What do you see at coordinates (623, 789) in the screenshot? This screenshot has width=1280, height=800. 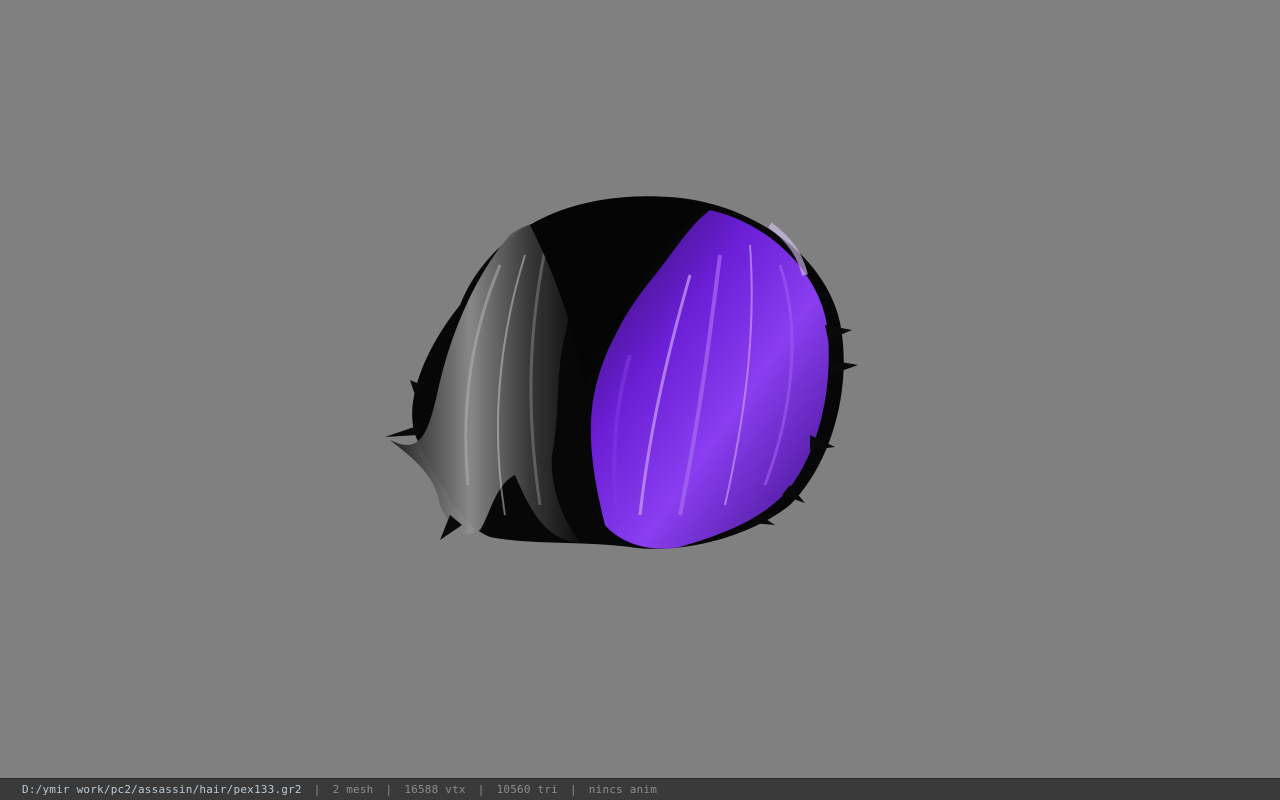 I see `animation-status: nincs anim` at bounding box center [623, 789].